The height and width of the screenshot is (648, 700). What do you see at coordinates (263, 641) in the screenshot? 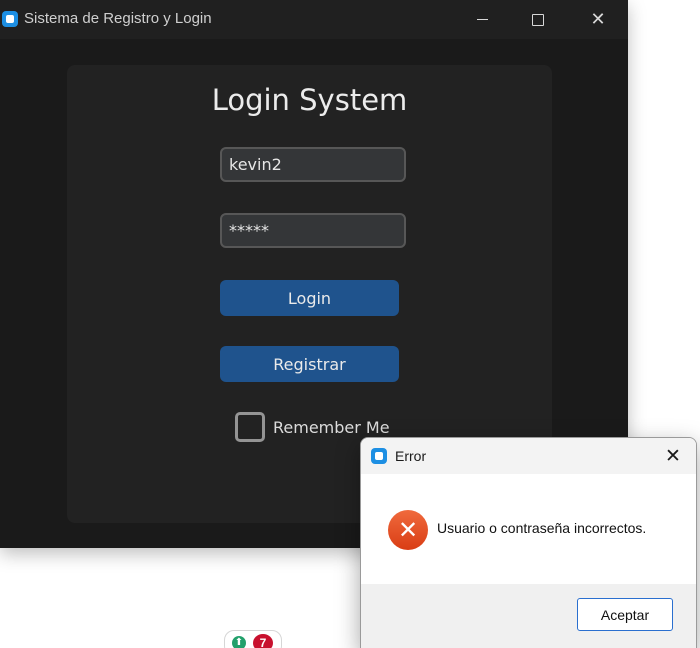
I see `notification-badge: 7` at bounding box center [263, 641].